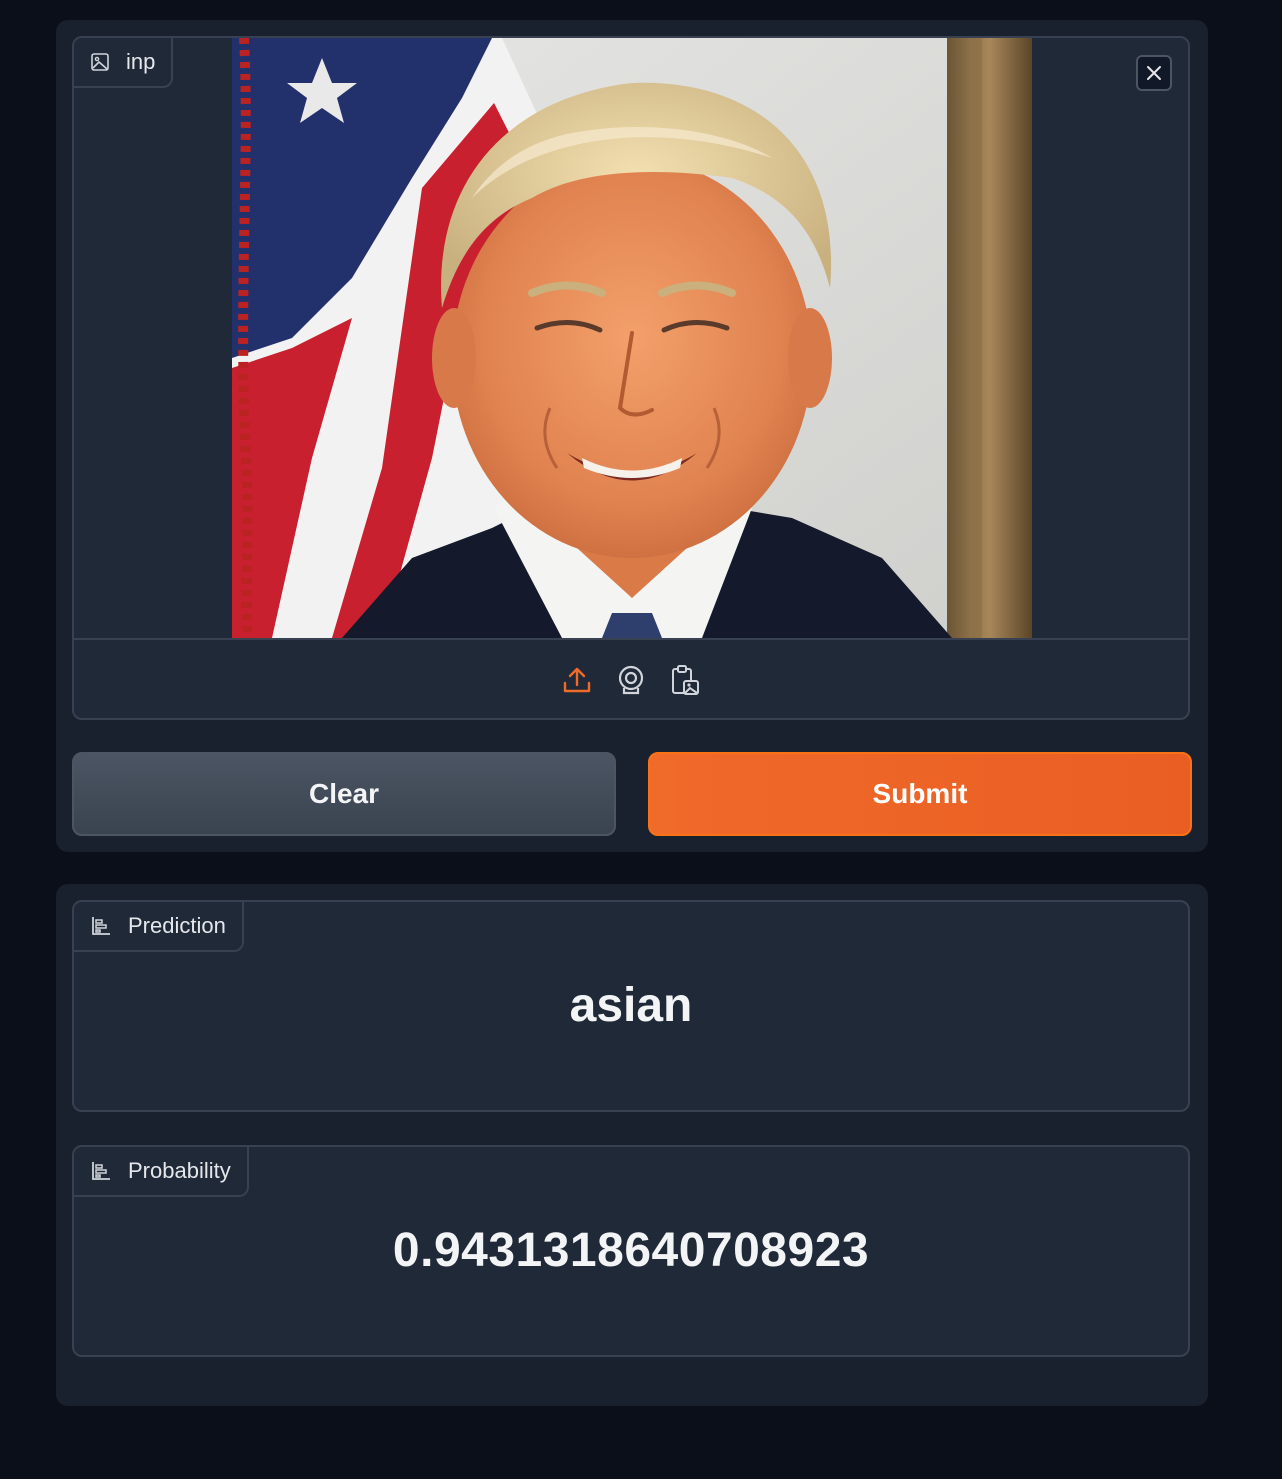  I want to click on probability-label: Probability, so click(161, 1172).